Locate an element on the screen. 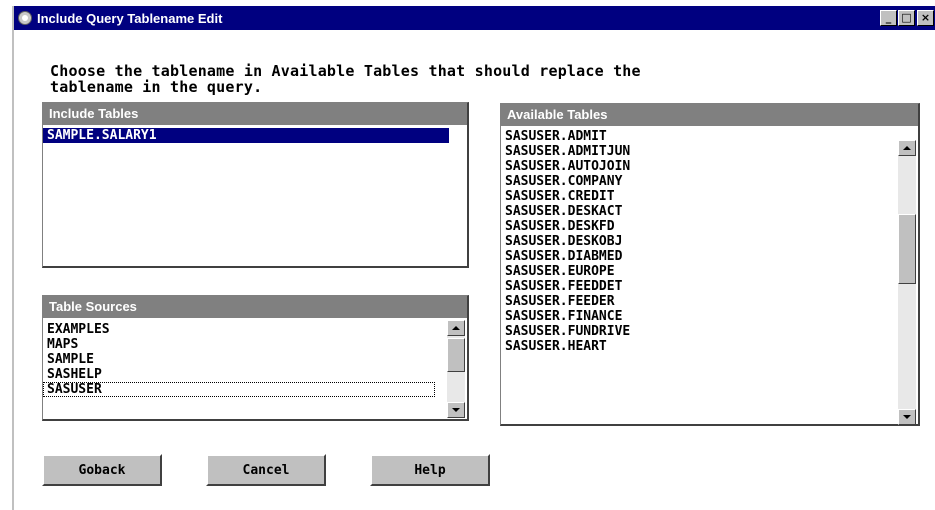  include-tables-listbox: Include Tables SAMPLE.SALARY1 is located at coordinates (255, 185).